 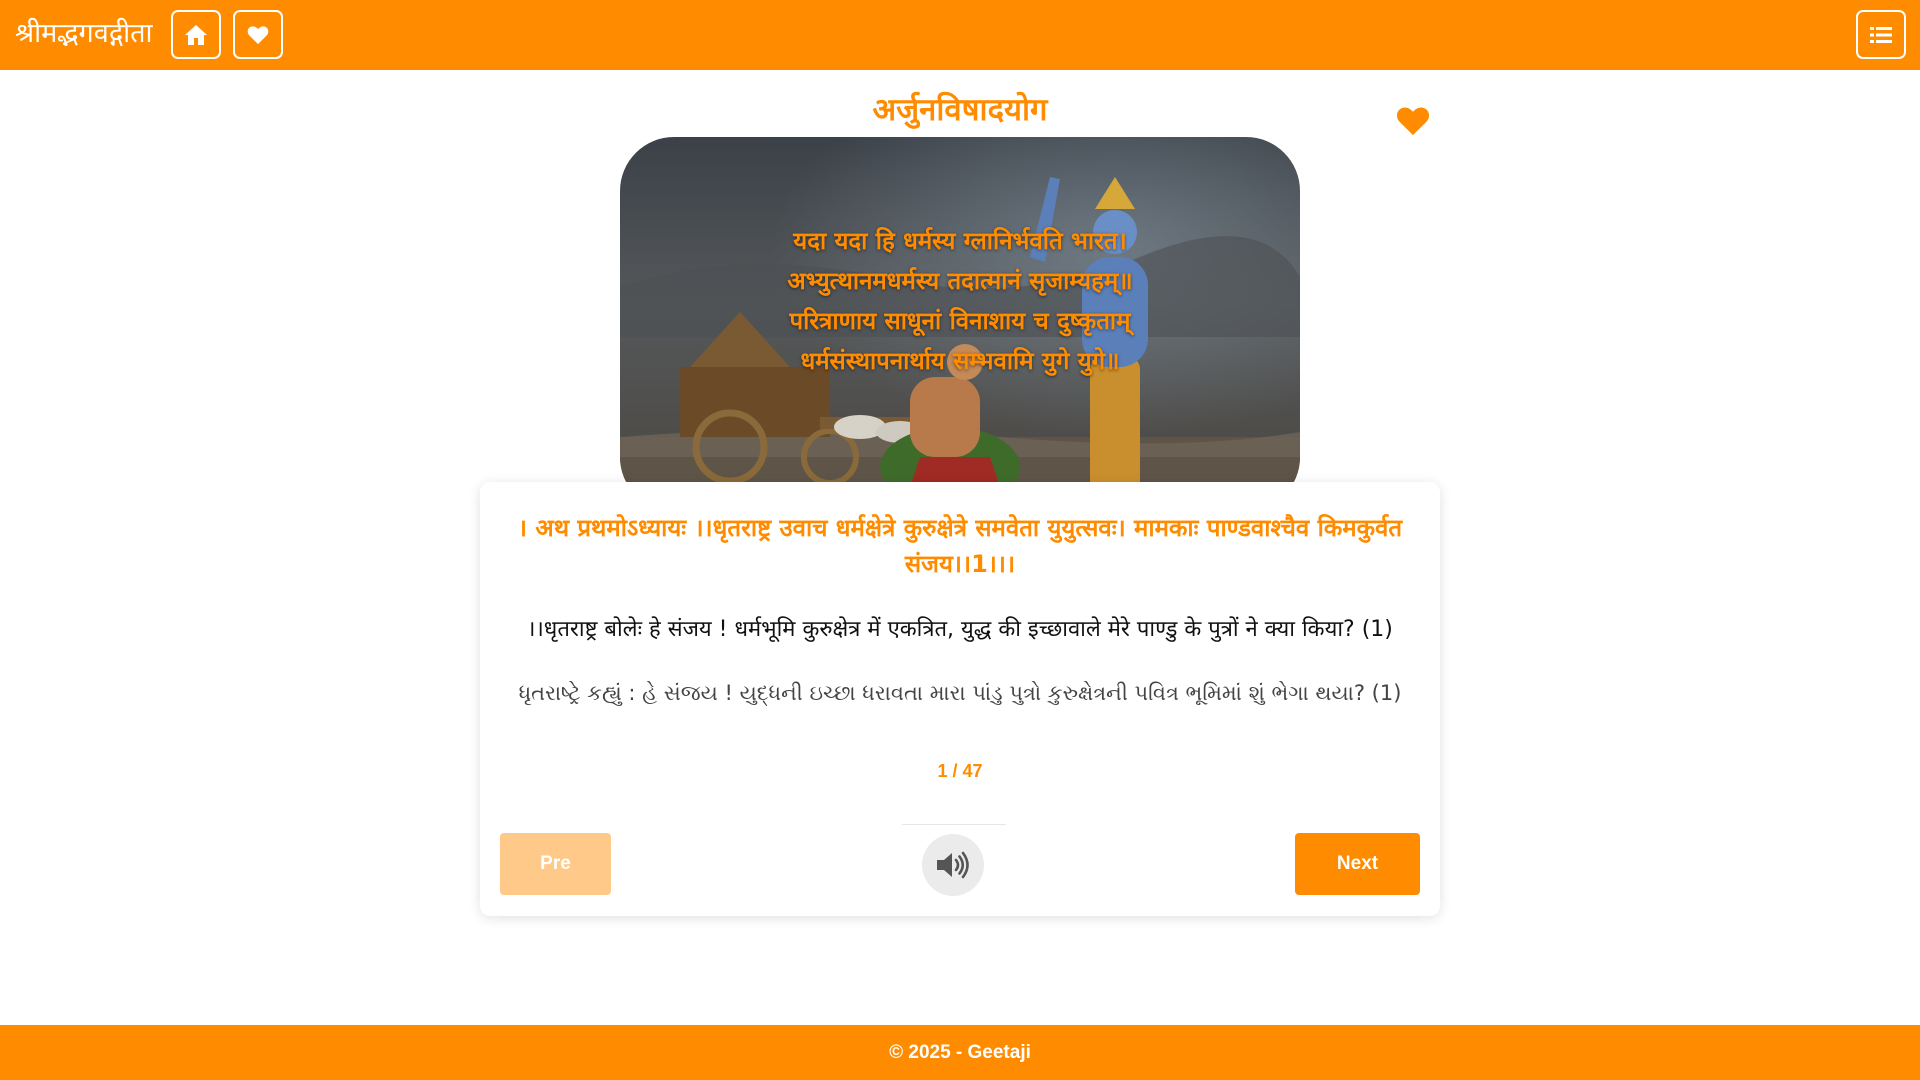 I want to click on footer: © 2025 - Geetaji, so click(x=960, y=1052).